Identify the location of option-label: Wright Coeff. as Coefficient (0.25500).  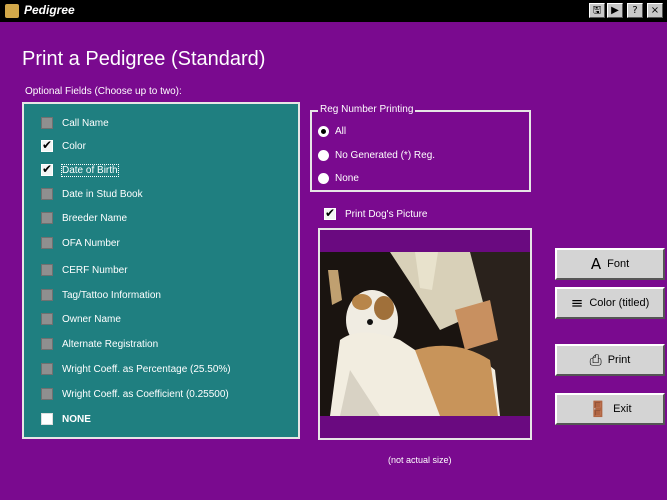
(145, 394).